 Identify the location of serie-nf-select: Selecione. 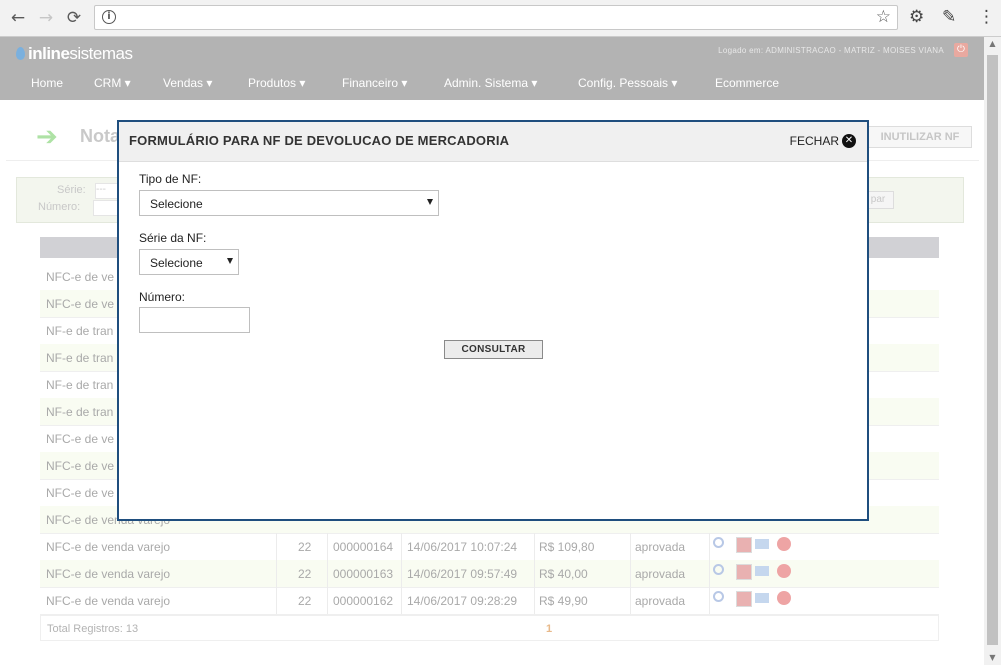
(189, 262).